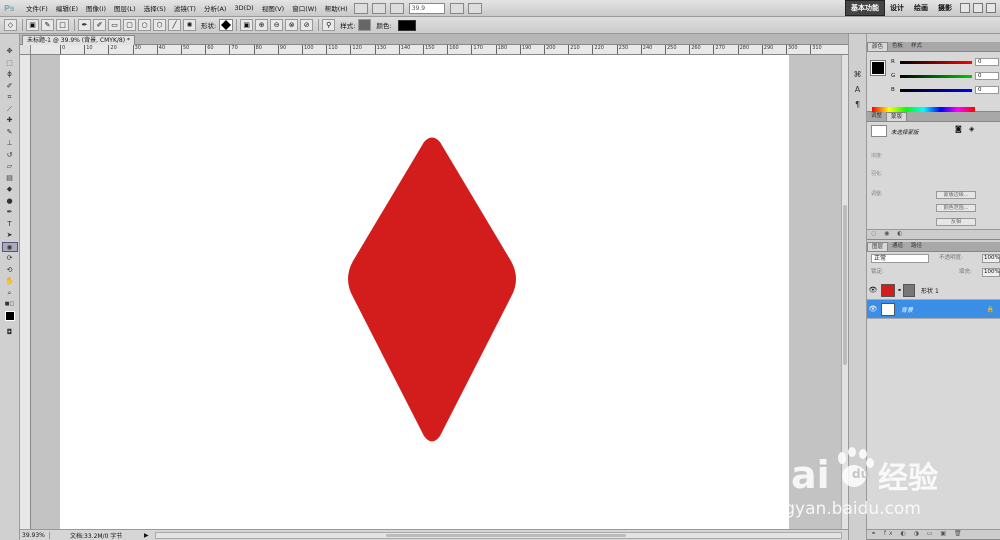 This screenshot has height=540, width=1000. What do you see at coordinates (10, 224) in the screenshot?
I see `type-tool-icon: T` at bounding box center [10, 224].